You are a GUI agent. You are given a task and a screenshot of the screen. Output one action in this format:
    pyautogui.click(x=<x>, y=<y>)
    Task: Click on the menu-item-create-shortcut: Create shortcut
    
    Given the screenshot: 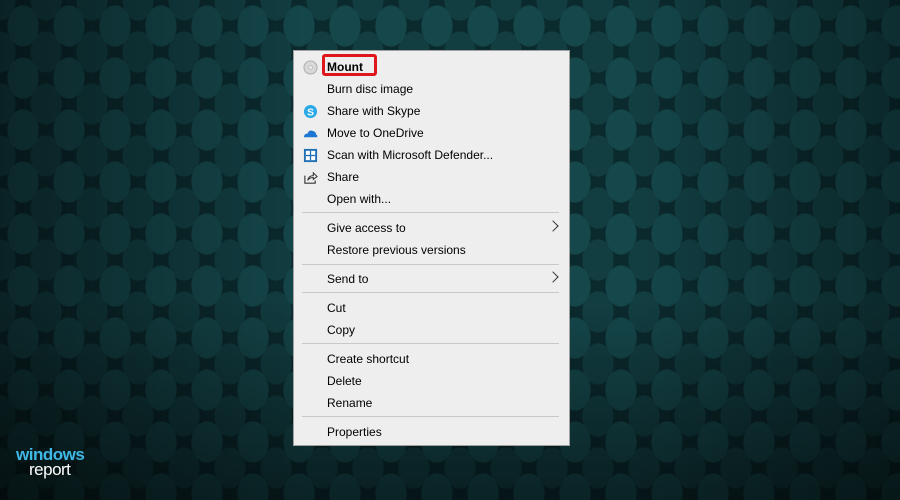 What is the action you would take?
    pyautogui.click(x=431, y=359)
    